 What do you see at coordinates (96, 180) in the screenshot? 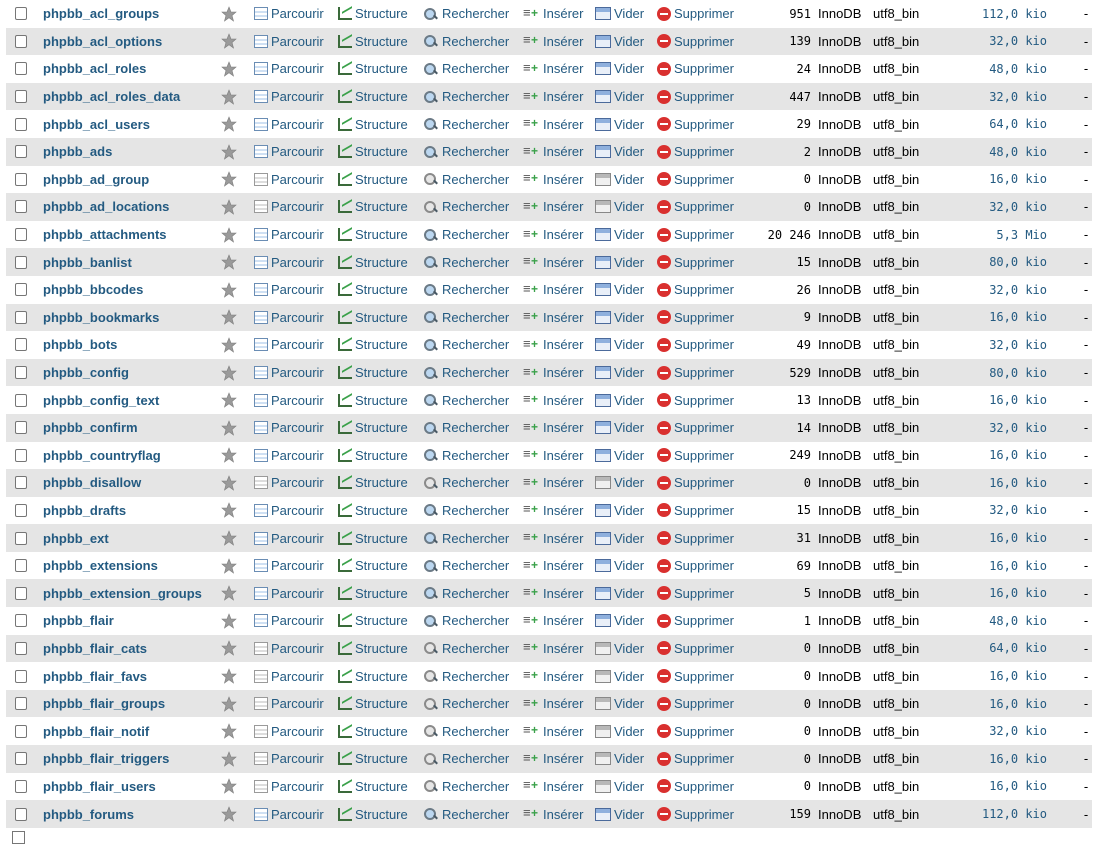
I see `table-name-link: phpbb_ad_group` at bounding box center [96, 180].